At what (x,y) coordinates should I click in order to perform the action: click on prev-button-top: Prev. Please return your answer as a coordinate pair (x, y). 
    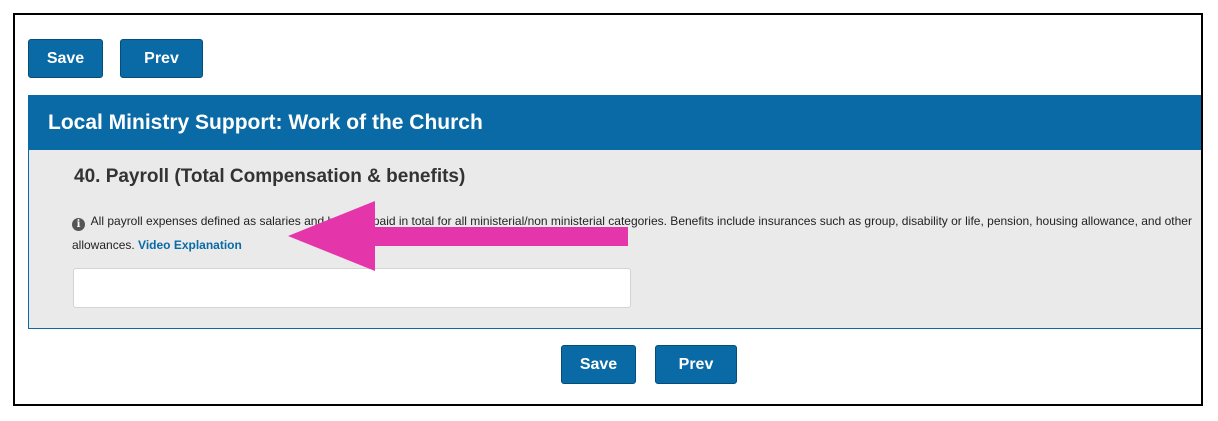
    Looking at the image, I should click on (161, 58).